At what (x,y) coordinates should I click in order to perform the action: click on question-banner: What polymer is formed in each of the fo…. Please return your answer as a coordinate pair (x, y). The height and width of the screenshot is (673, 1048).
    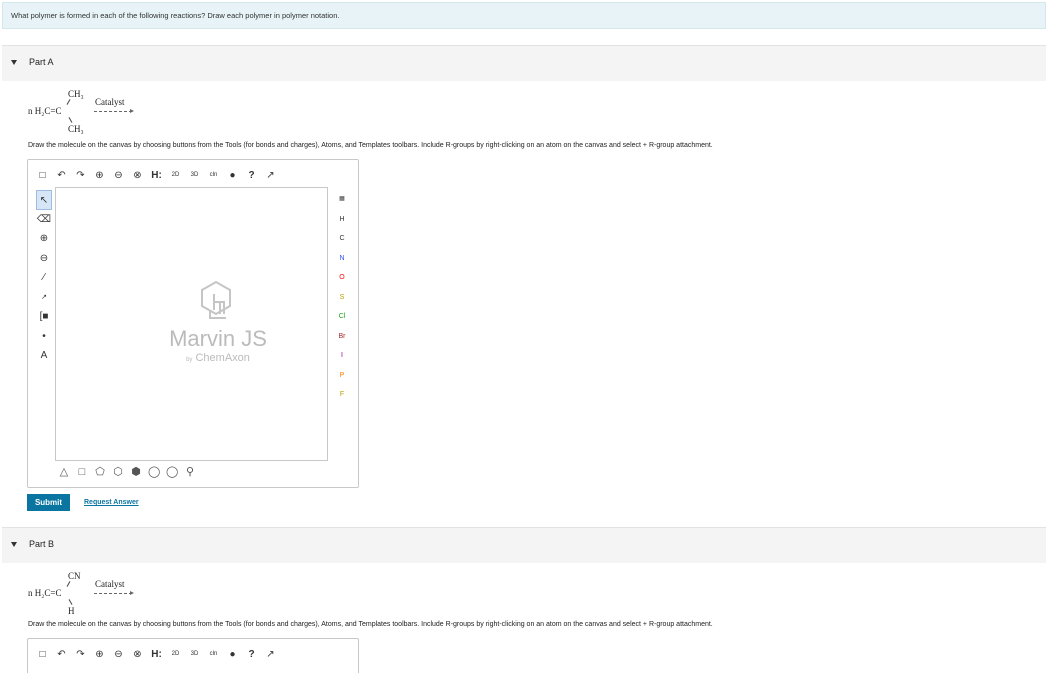
    Looking at the image, I should click on (524, 15).